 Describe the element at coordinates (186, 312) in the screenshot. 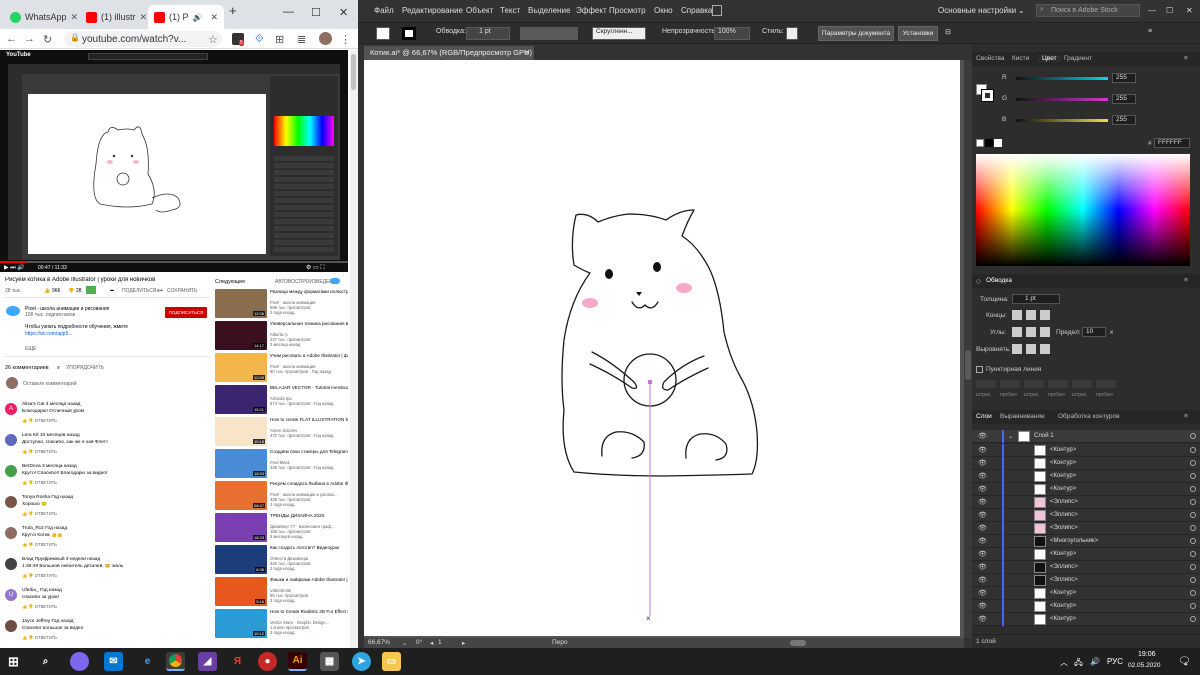

I see `subscribe-button: ПОДПИСАТЬСЯ` at that location.